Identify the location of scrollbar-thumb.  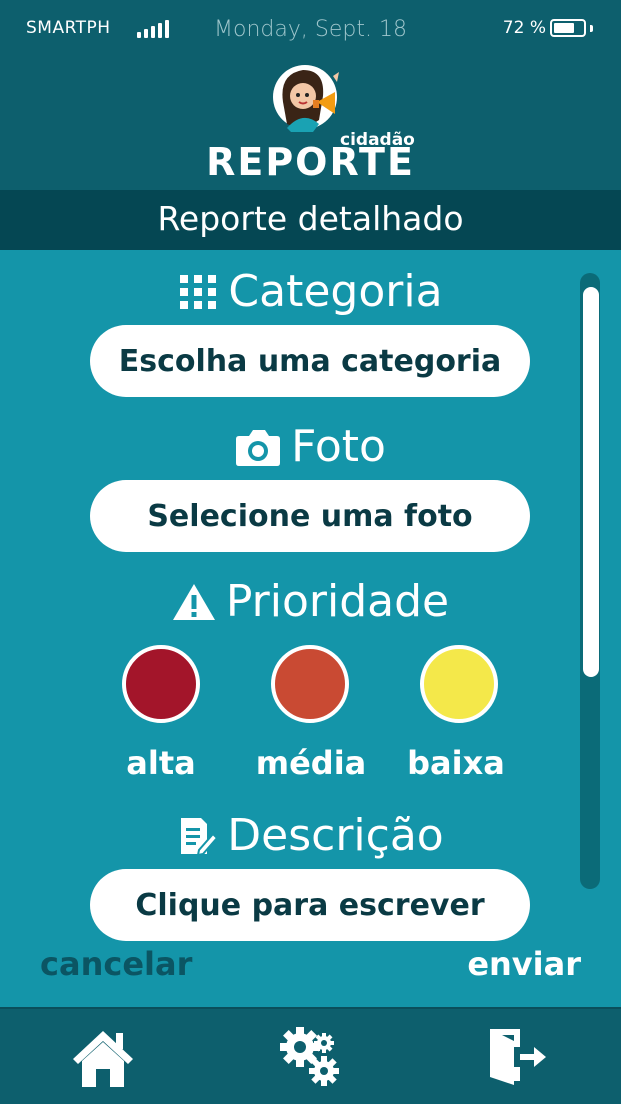
(591, 482).